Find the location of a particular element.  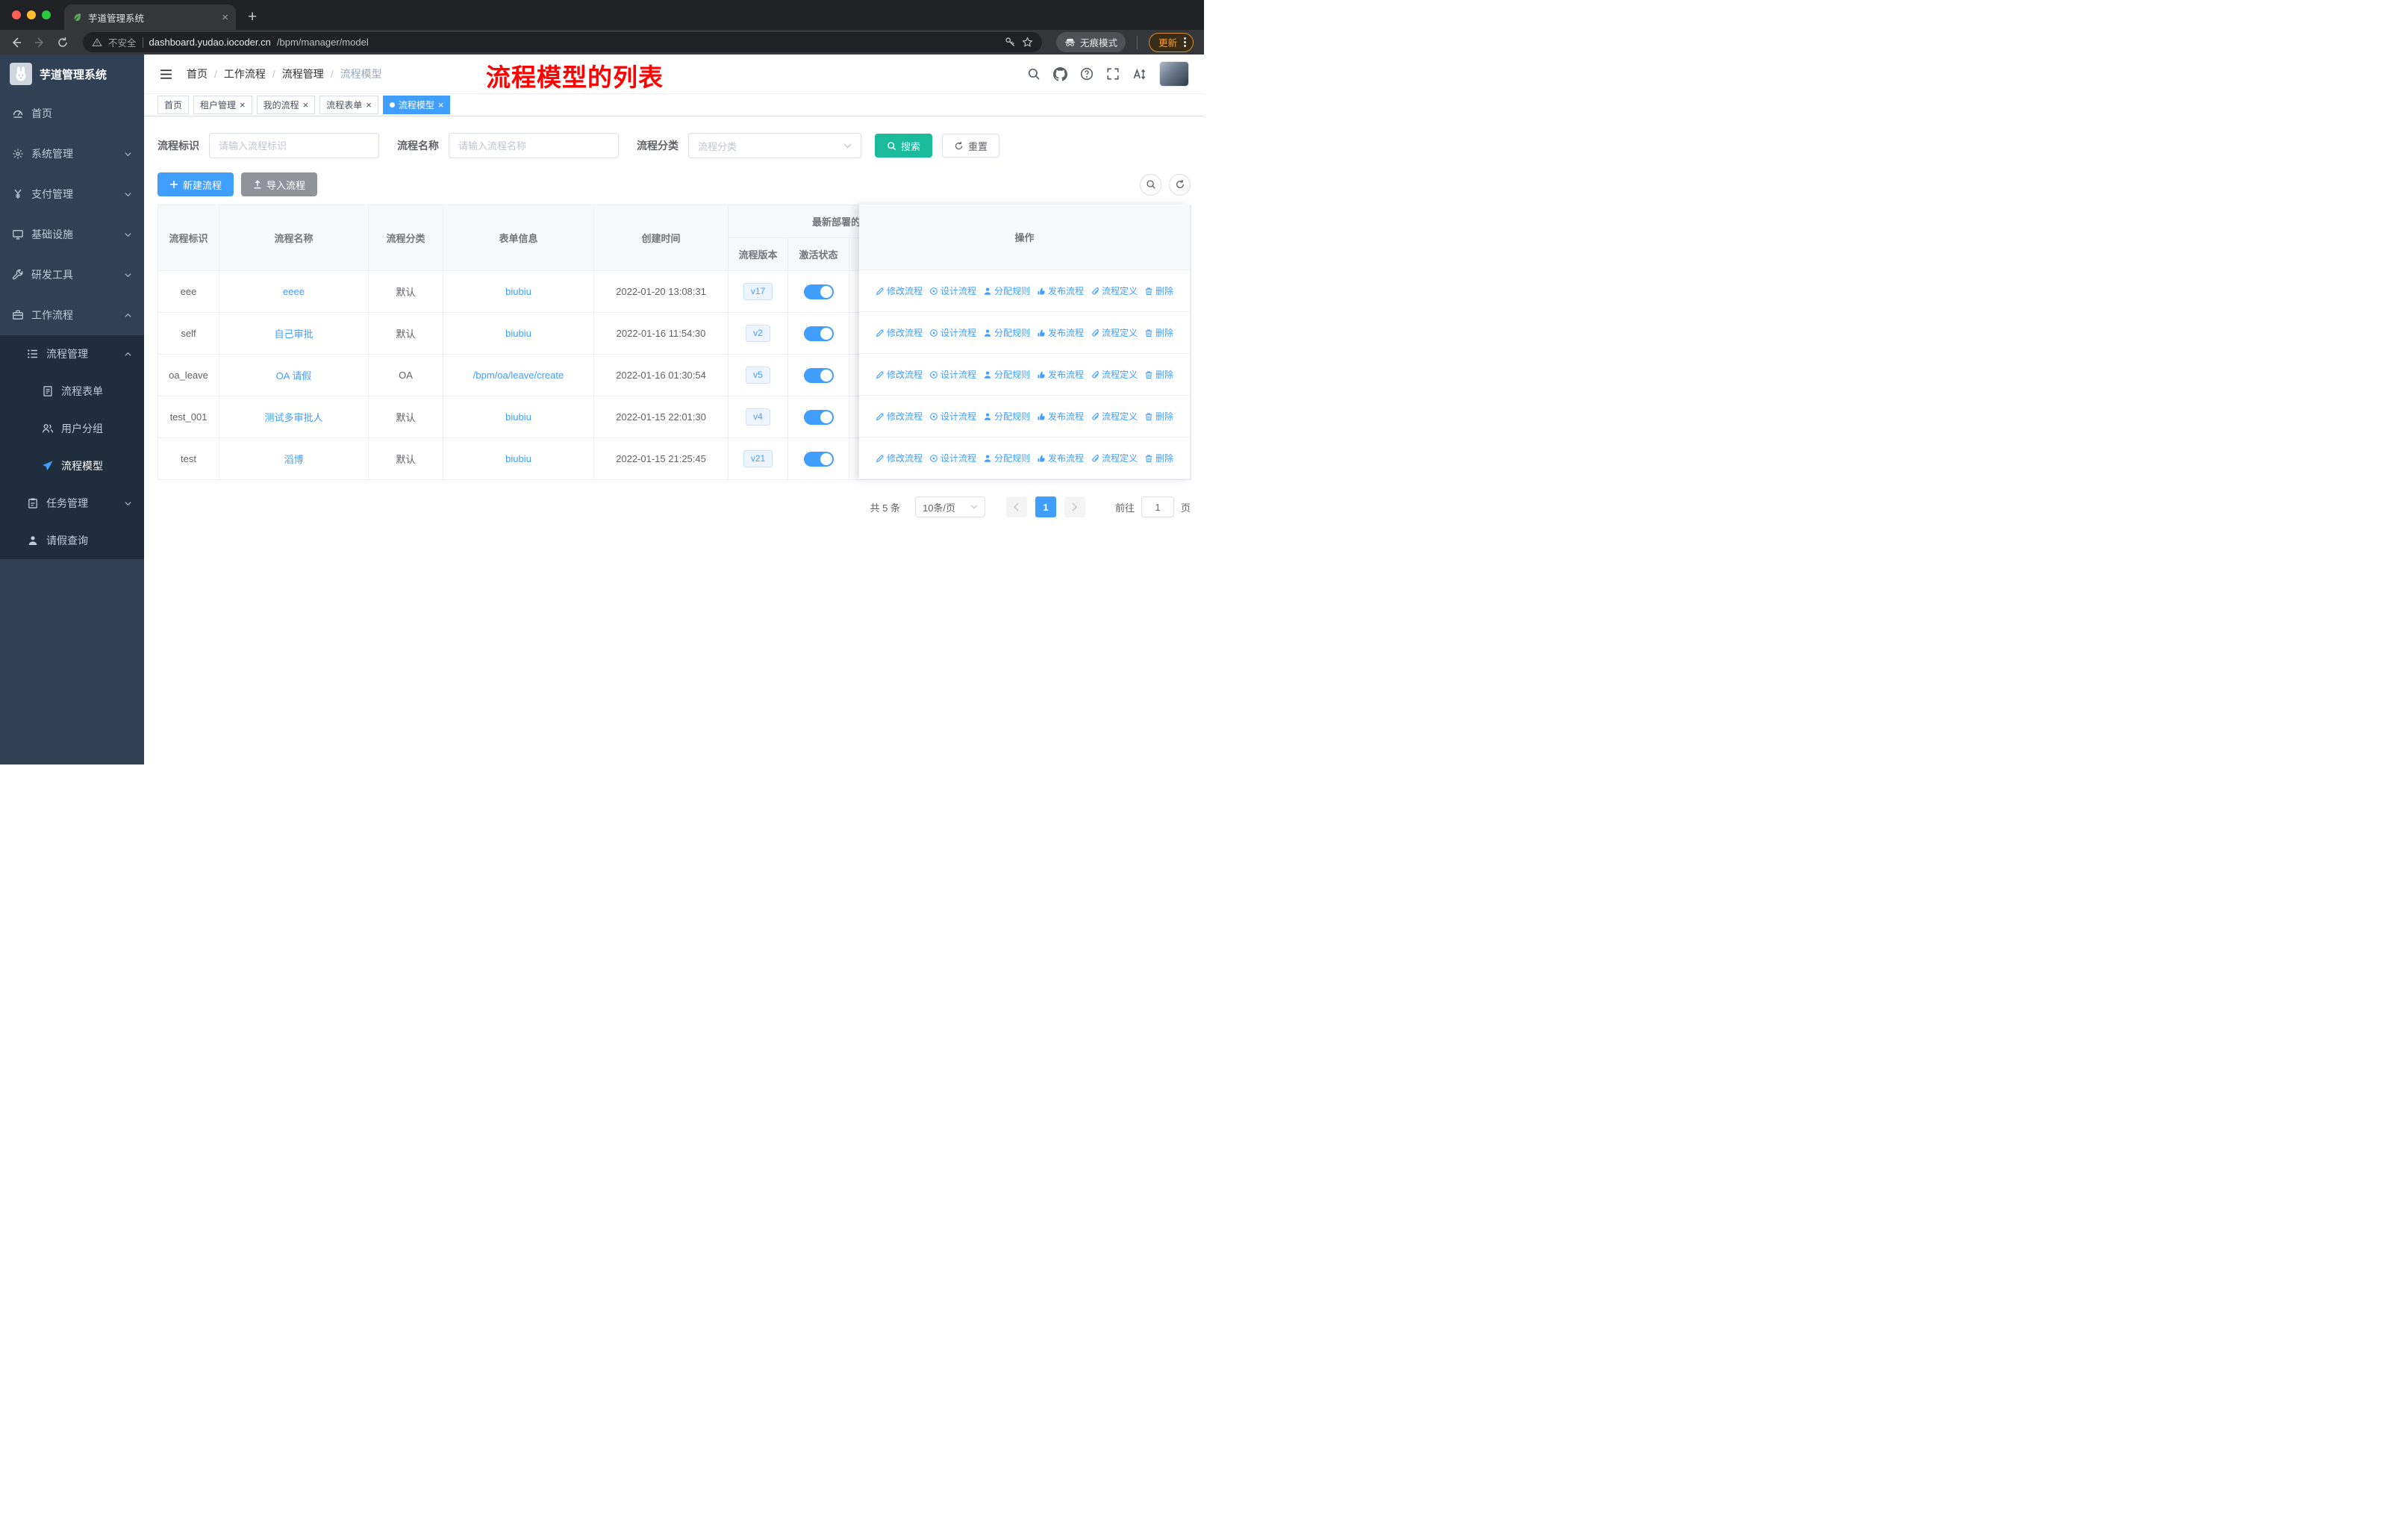

sidebar-item-user-group: 用户分组 is located at coordinates (72, 429).